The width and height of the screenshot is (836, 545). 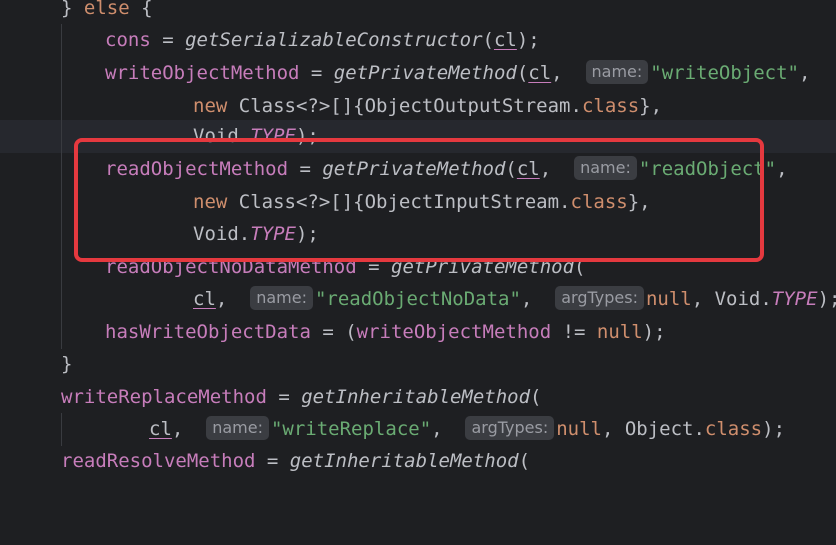 I want to click on field-token: hasWriteObjectData, so click(x=208, y=332).